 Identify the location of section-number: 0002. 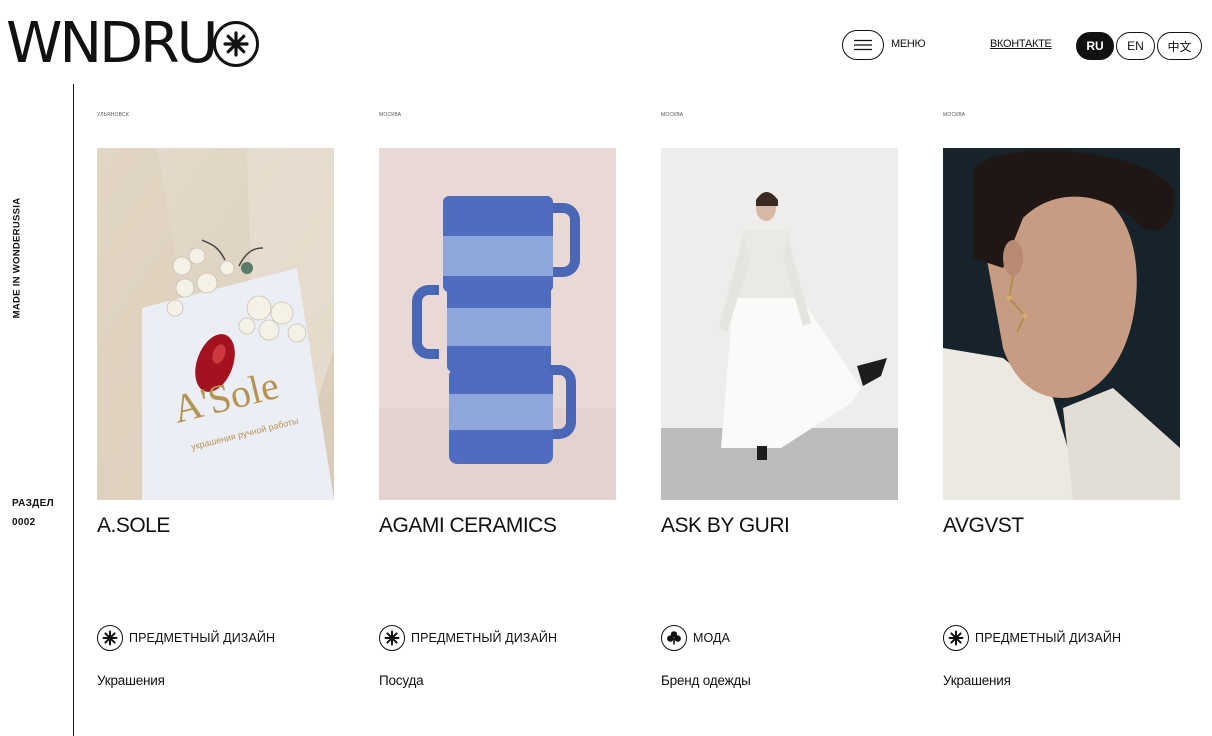
(24, 522).